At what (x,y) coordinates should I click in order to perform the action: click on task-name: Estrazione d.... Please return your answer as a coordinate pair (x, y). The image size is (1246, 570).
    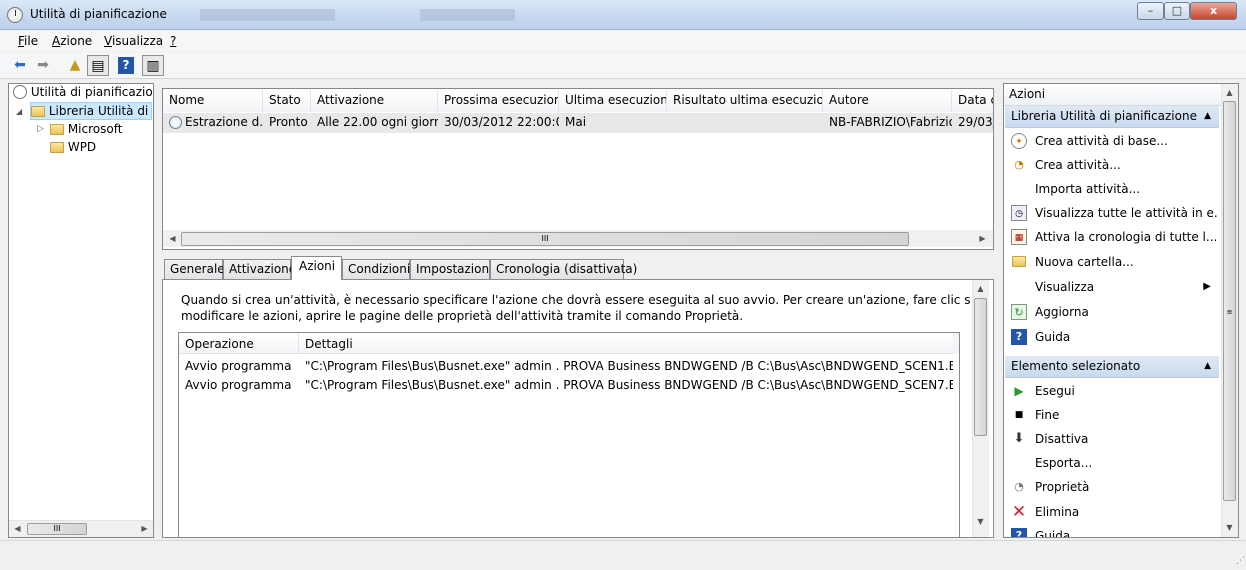
    Looking at the image, I should click on (224, 122).